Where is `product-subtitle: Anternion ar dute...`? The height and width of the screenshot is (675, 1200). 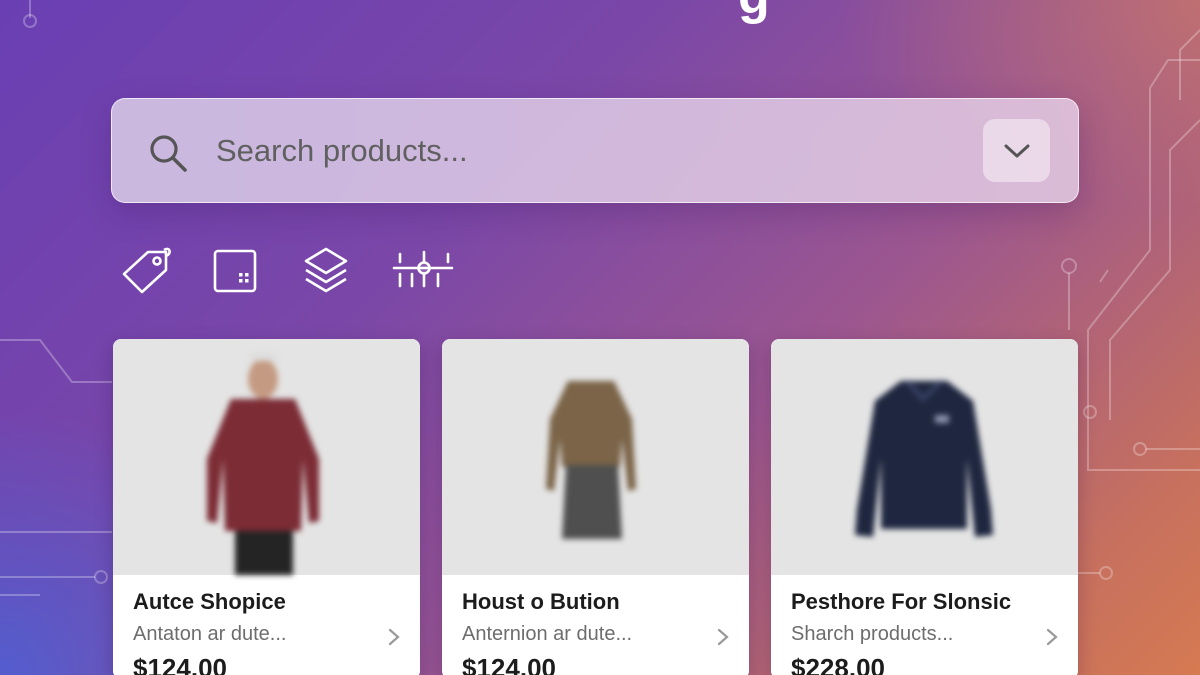 product-subtitle: Anternion ar dute... is located at coordinates (547, 634).